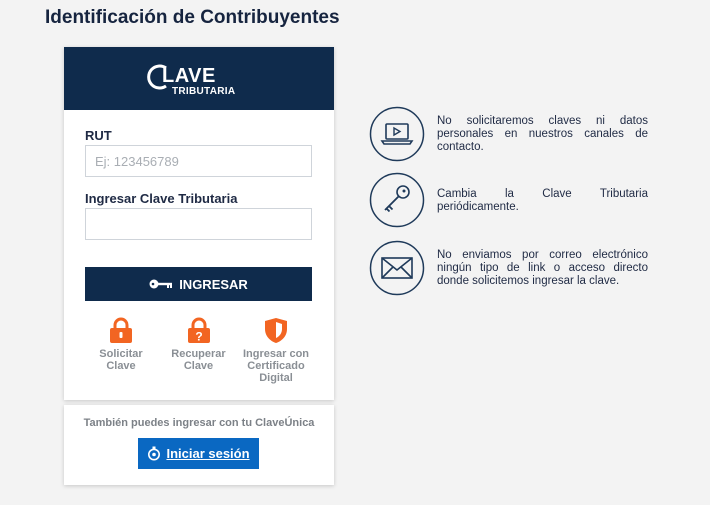 The width and height of the screenshot is (710, 505). I want to click on password-input, so click(198, 224).